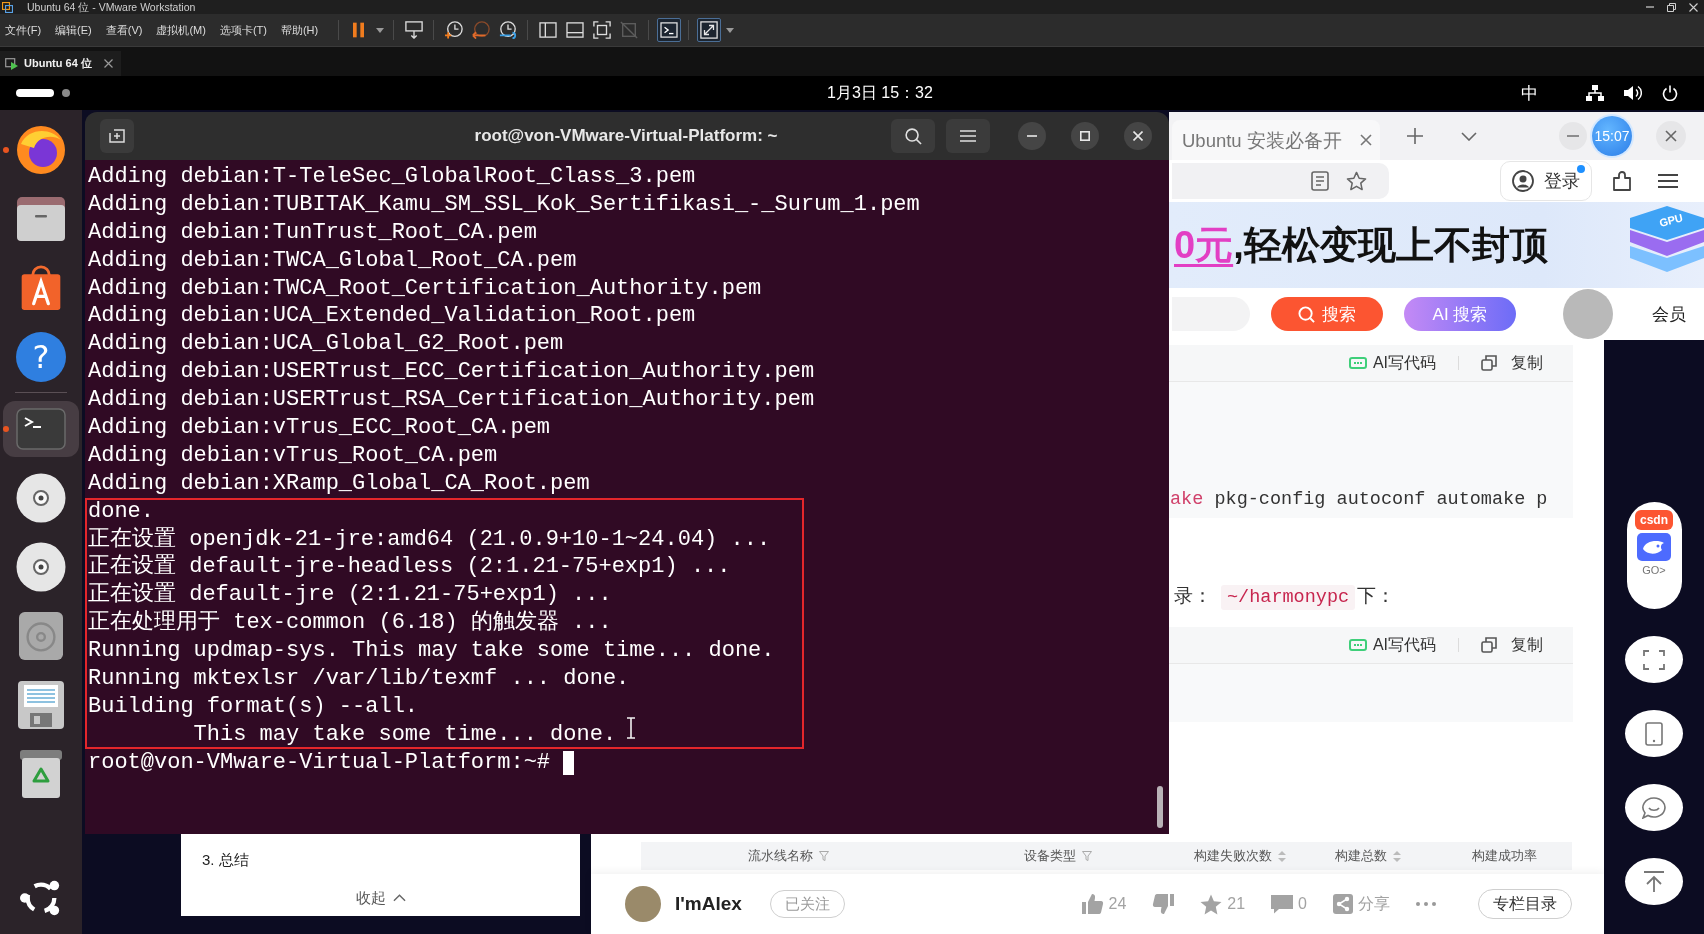 The height and width of the screenshot is (934, 1704). Describe the element at coordinates (1671, 220) in the screenshot. I see `cube-label: GPU` at that location.